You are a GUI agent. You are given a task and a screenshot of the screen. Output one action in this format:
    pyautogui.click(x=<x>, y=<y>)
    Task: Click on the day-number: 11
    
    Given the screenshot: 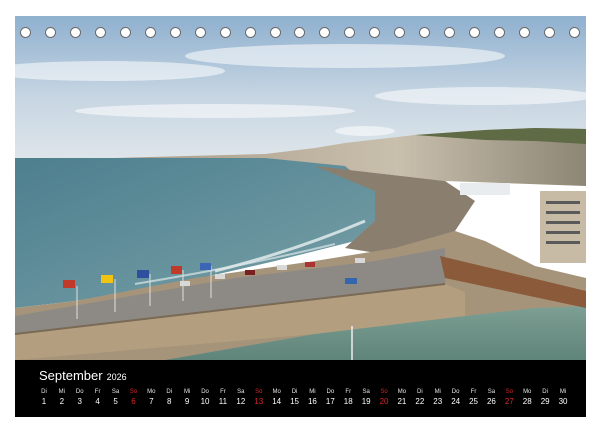 What is the action you would take?
    pyautogui.click(x=223, y=401)
    